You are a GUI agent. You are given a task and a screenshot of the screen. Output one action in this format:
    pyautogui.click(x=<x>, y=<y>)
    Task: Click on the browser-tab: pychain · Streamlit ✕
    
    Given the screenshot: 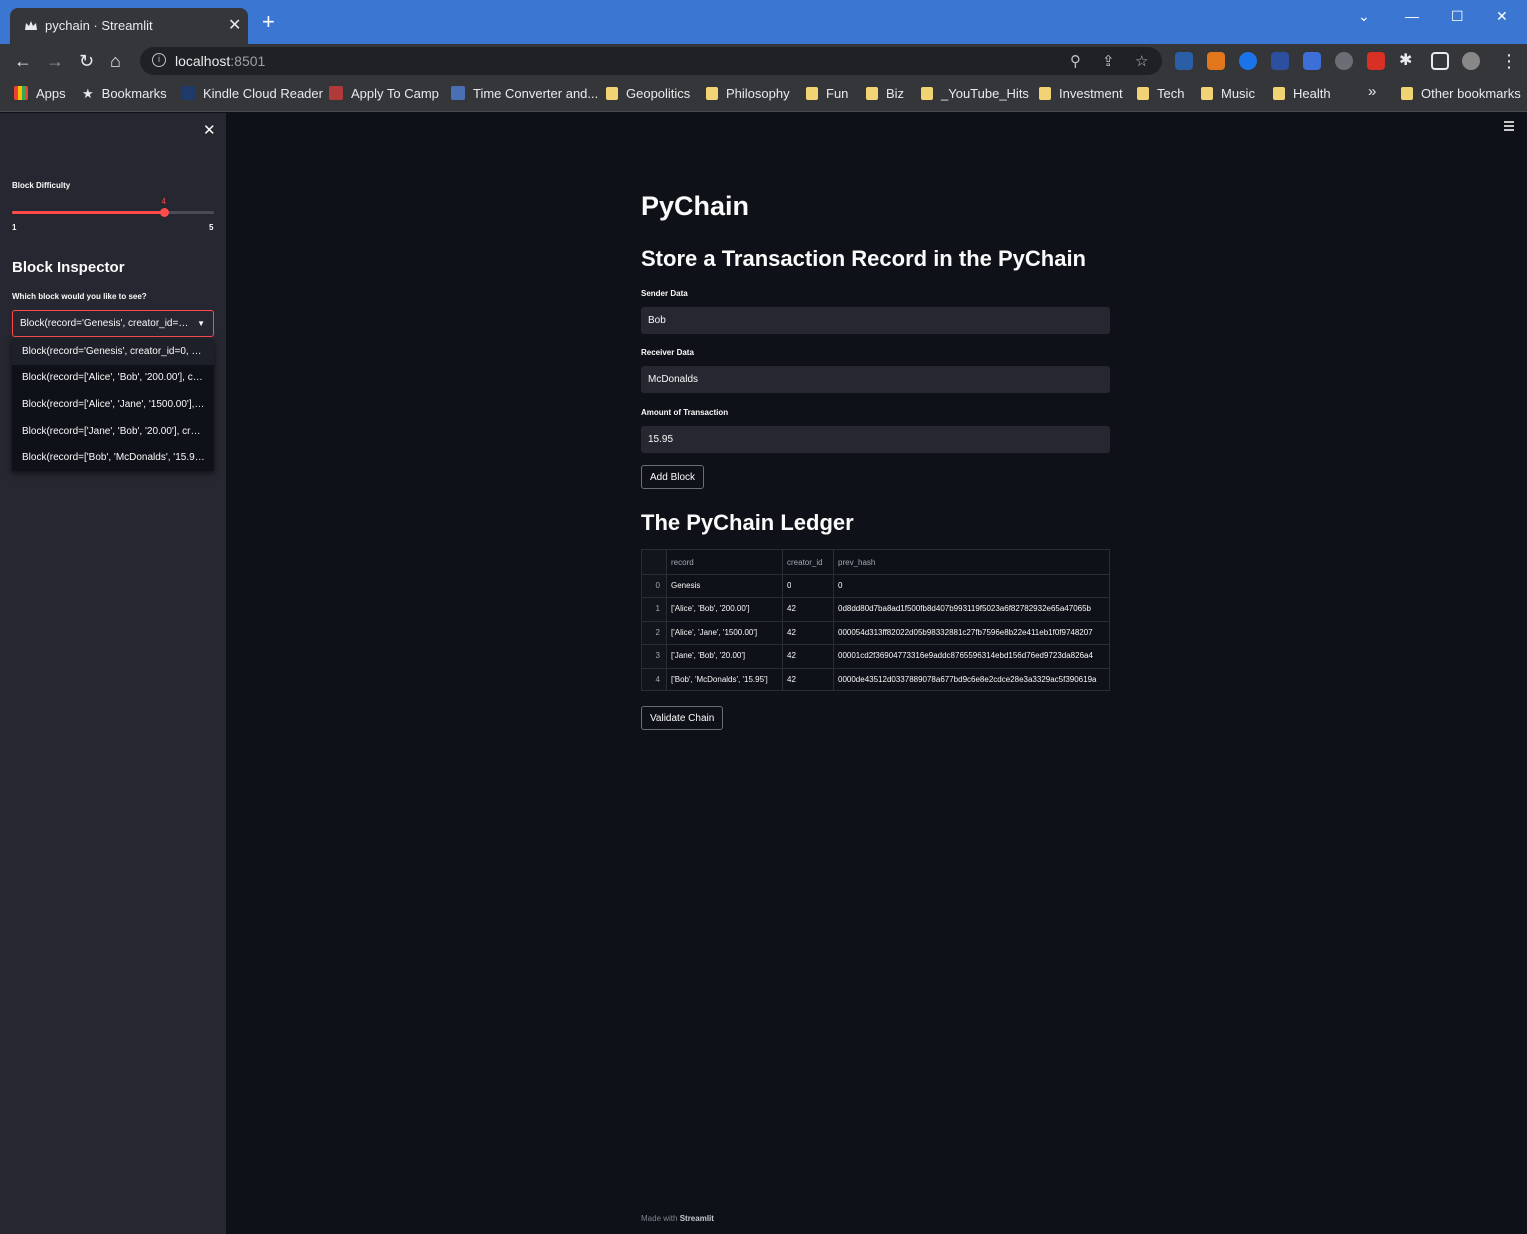 What is the action you would take?
    pyautogui.click(x=129, y=26)
    